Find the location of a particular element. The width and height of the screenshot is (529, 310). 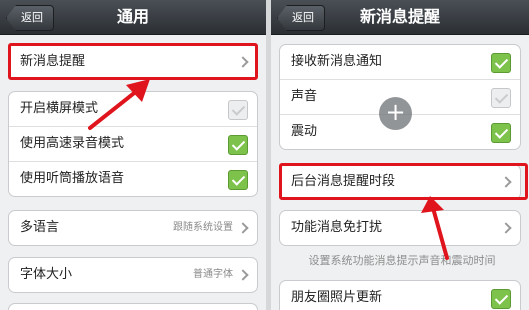

row-label: 朋友圈照片更新 is located at coordinates (337, 297).